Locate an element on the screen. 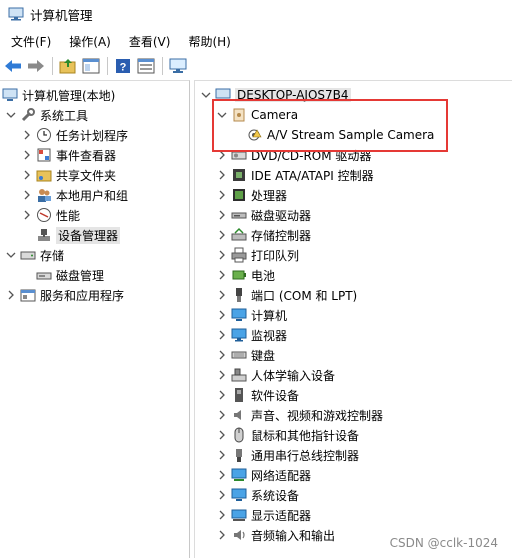 Image resolution: width=512 pixels, height=558 pixels. forward-button is located at coordinates (36, 66).